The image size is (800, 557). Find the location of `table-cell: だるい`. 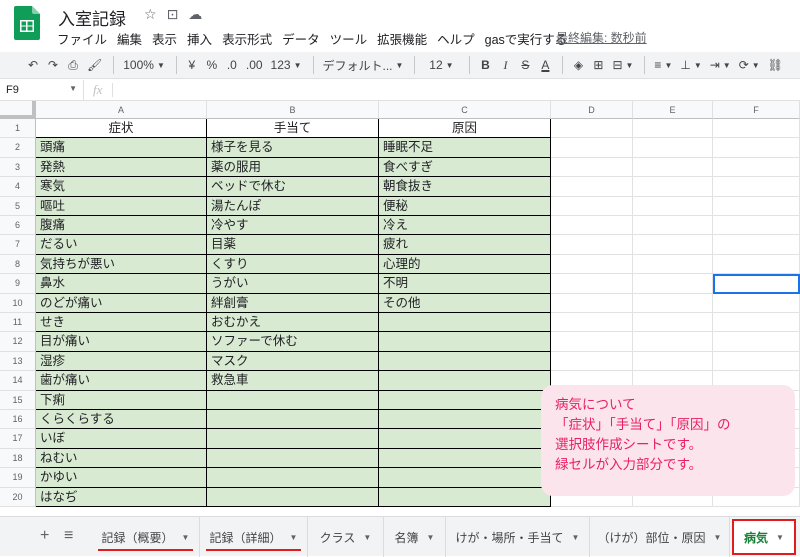

table-cell: だるい is located at coordinates (121, 245).